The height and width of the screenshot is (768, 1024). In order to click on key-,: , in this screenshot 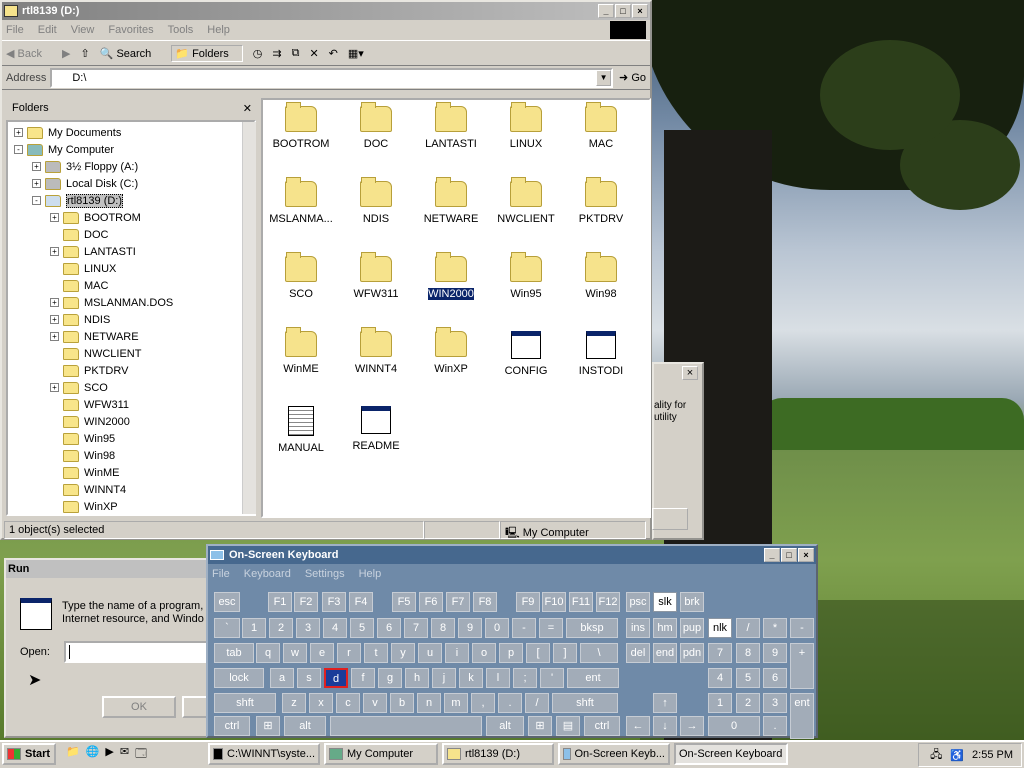, I will do `click(483, 703)`.